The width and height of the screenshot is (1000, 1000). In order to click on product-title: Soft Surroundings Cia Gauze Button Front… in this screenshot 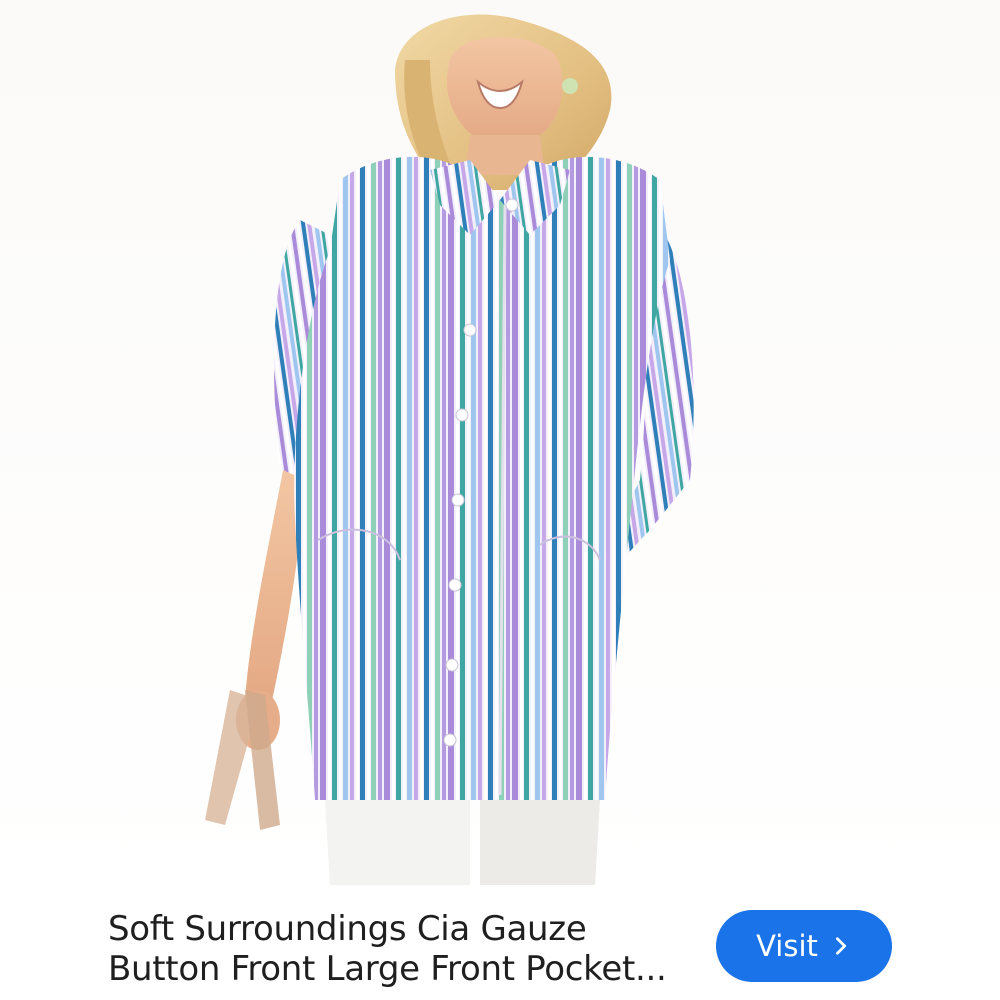, I will do `click(403, 949)`.